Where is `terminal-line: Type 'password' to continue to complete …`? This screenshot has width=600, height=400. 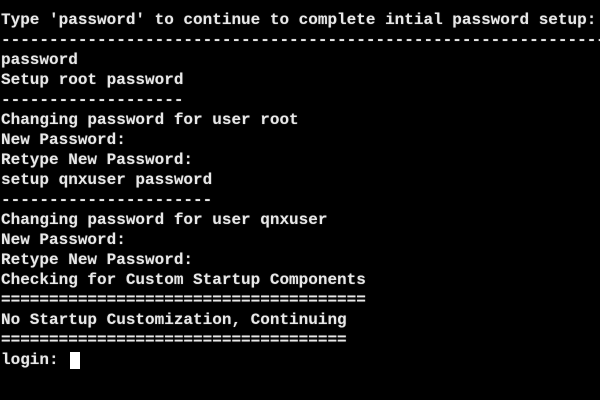
terminal-line: Type 'password' to continue to complete … is located at coordinates (299, 20).